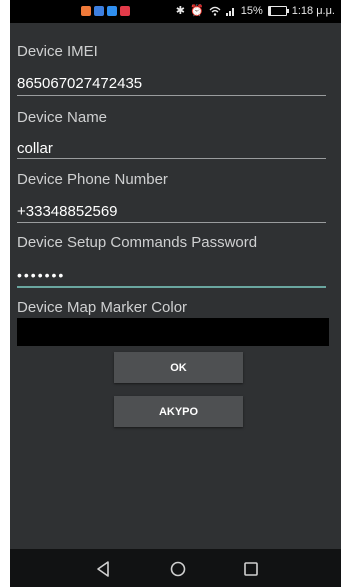 The width and height of the screenshot is (350, 587). I want to click on home-icon, so click(178, 569).